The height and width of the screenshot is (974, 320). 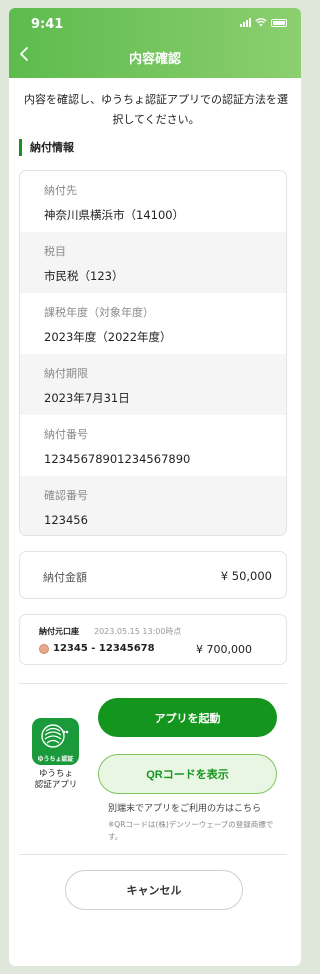 What do you see at coordinates (153, 445) in the screenshot?
I see `info-row-payment-number: 納付番号 12345678901234567890` at bounding box center [153, 445].